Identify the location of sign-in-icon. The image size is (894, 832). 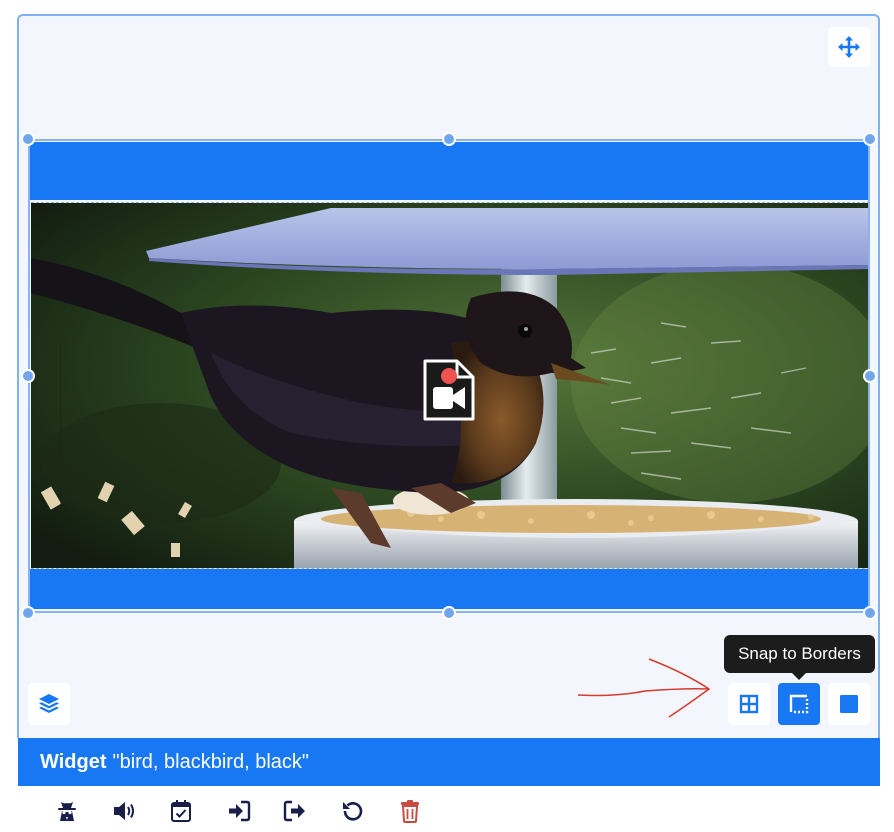
(240, 811).